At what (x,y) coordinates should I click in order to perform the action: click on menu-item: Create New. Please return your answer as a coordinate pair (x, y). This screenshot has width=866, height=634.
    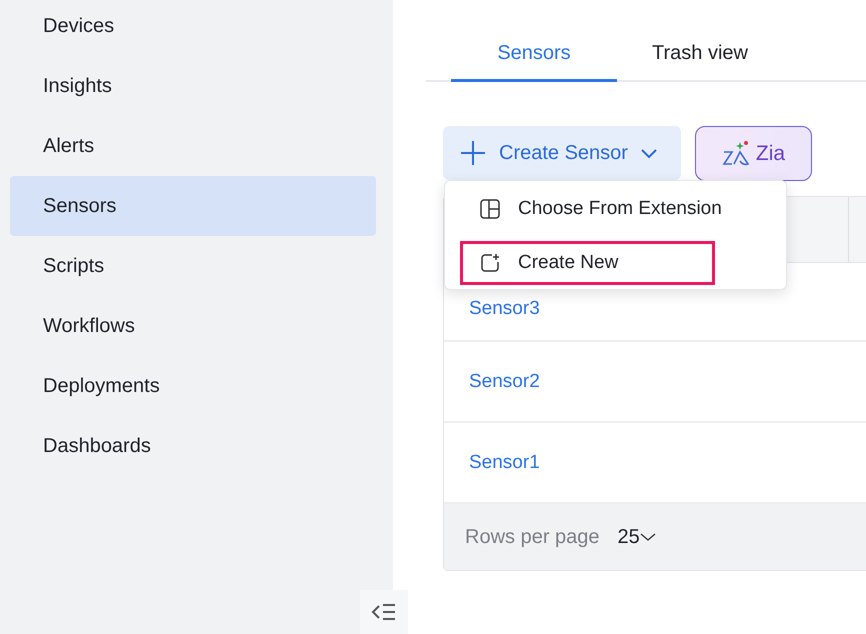
    Looking at the image, I should click on (587, 263).